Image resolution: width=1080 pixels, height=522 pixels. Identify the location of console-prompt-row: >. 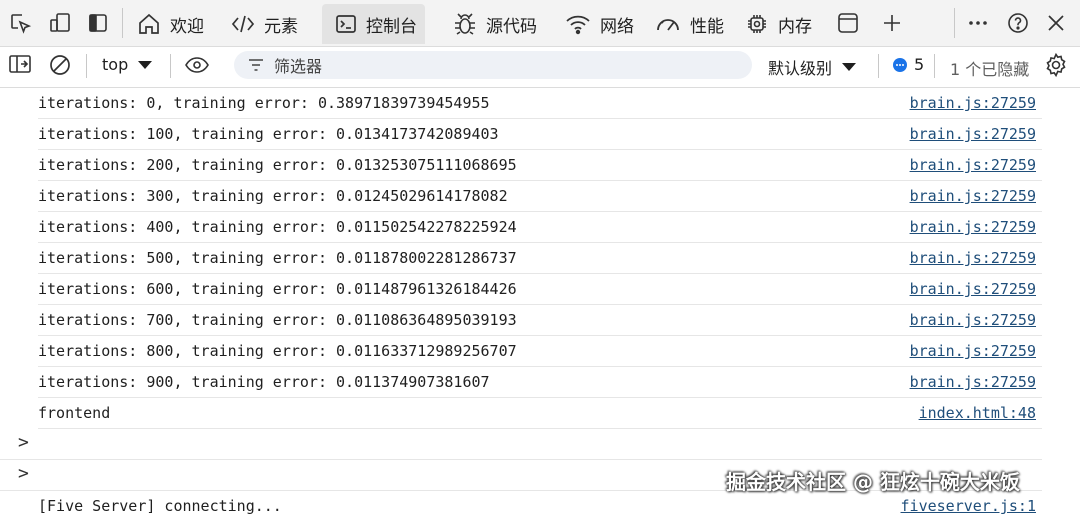
(521, 444).